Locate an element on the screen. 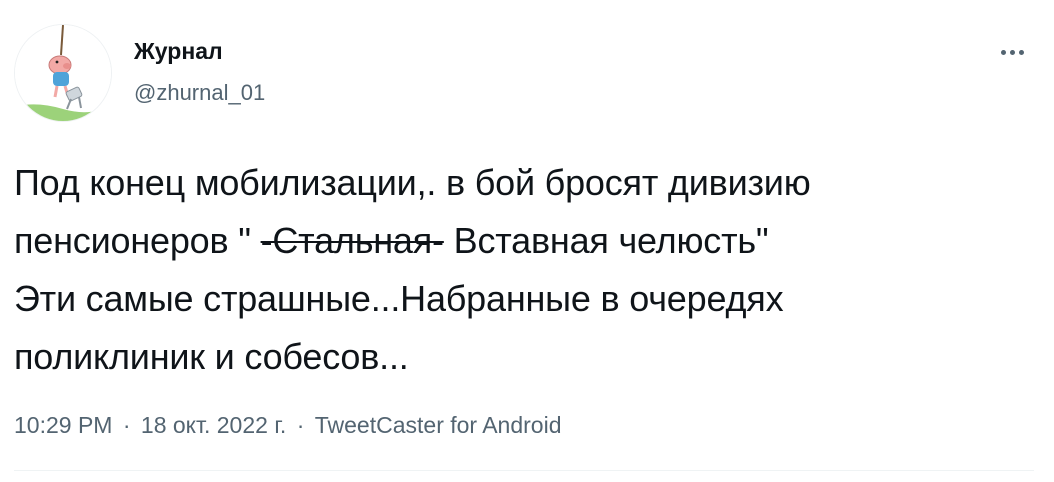  tweet-line-2-before: пенсионеров " is located at coordinates (137, 240).